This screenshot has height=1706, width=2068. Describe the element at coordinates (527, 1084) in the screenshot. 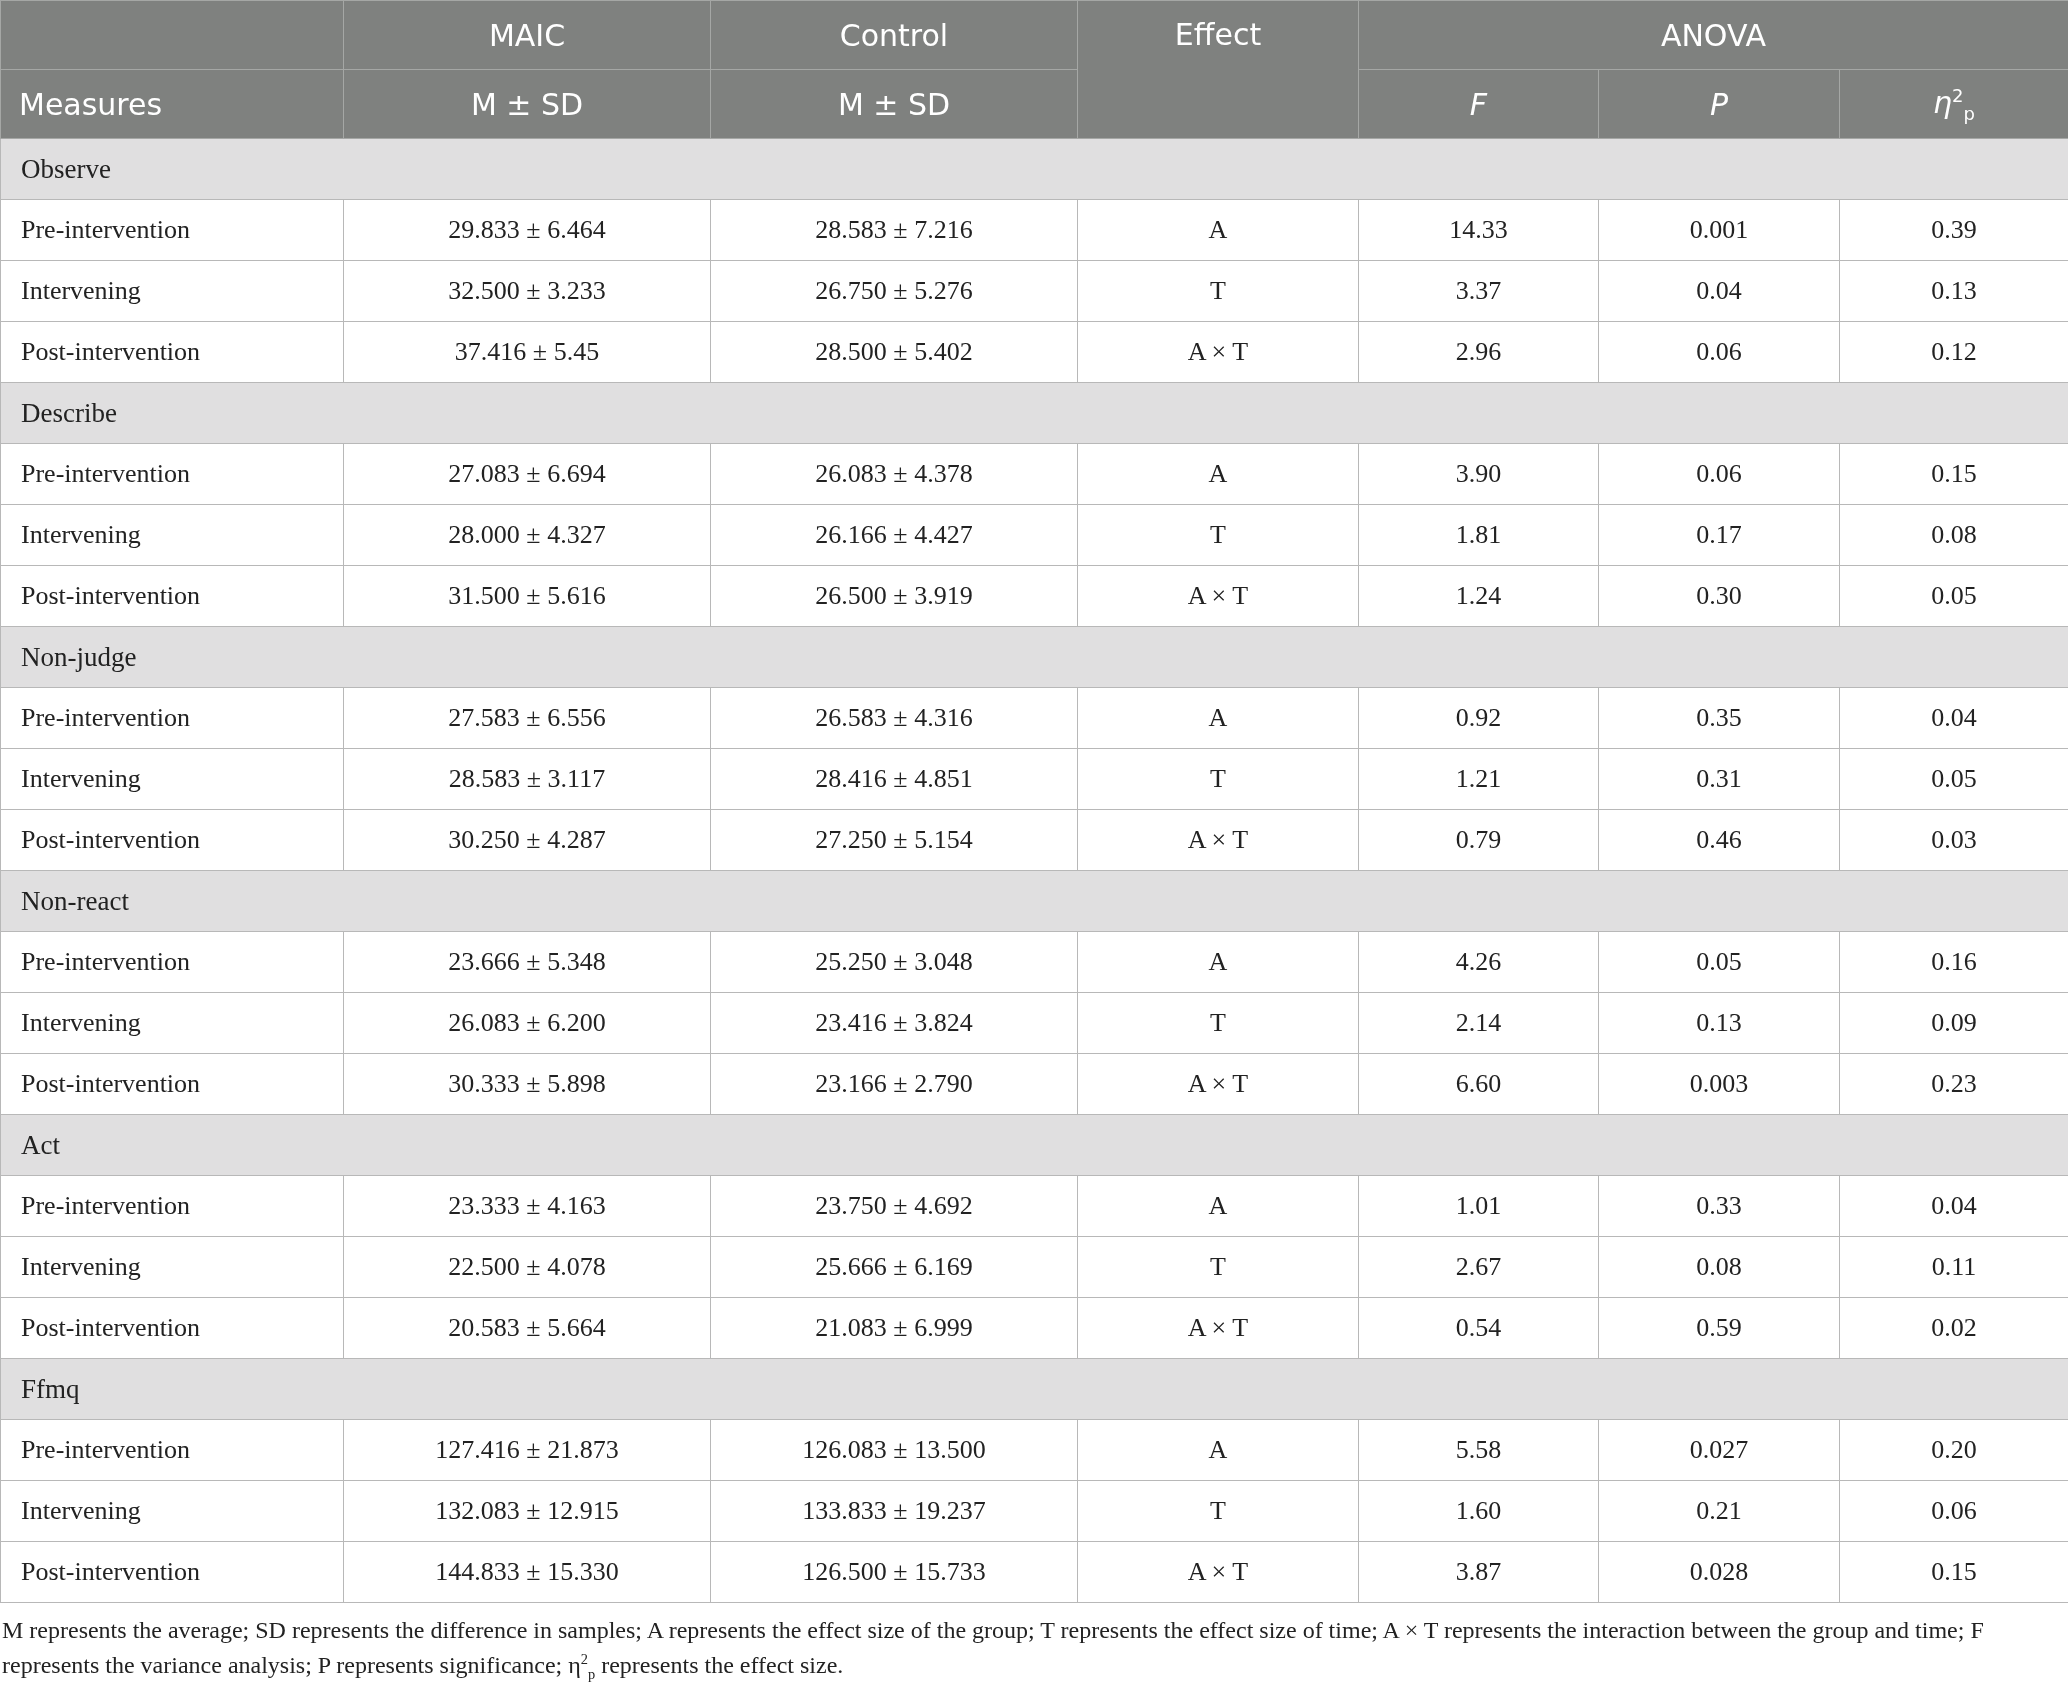

I see `table-cell: 30.333 ± 5.898` at that location.